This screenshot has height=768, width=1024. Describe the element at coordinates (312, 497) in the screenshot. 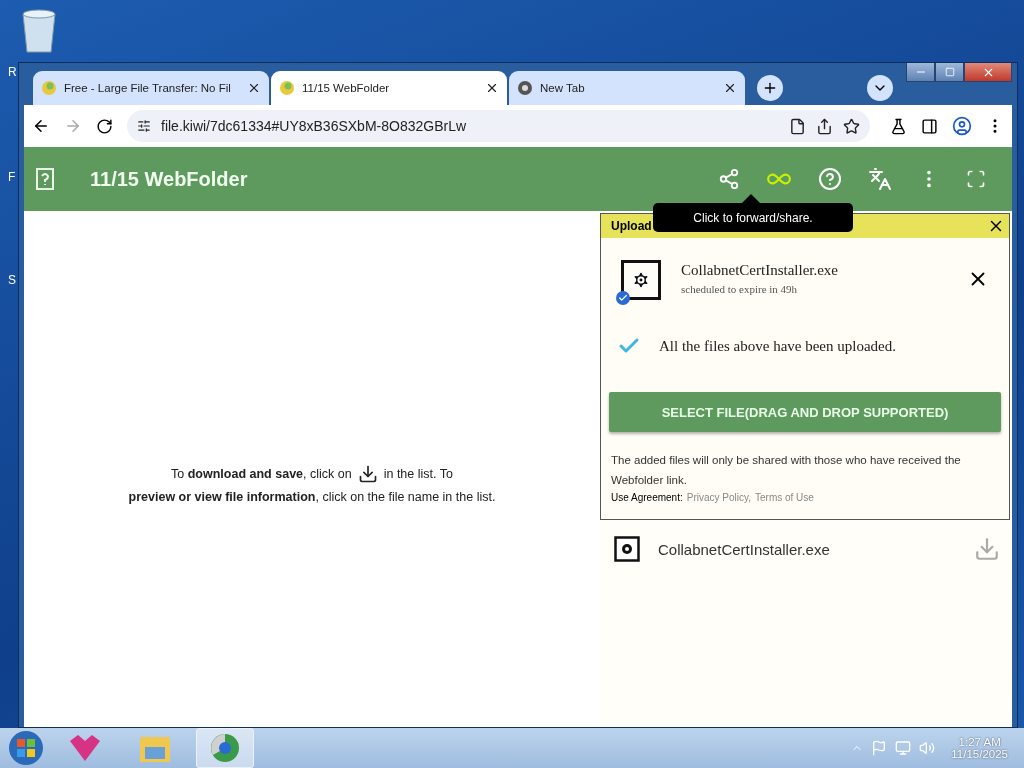

I see `hint-text: preview or view file information, click on the file name in the list.` at that location.